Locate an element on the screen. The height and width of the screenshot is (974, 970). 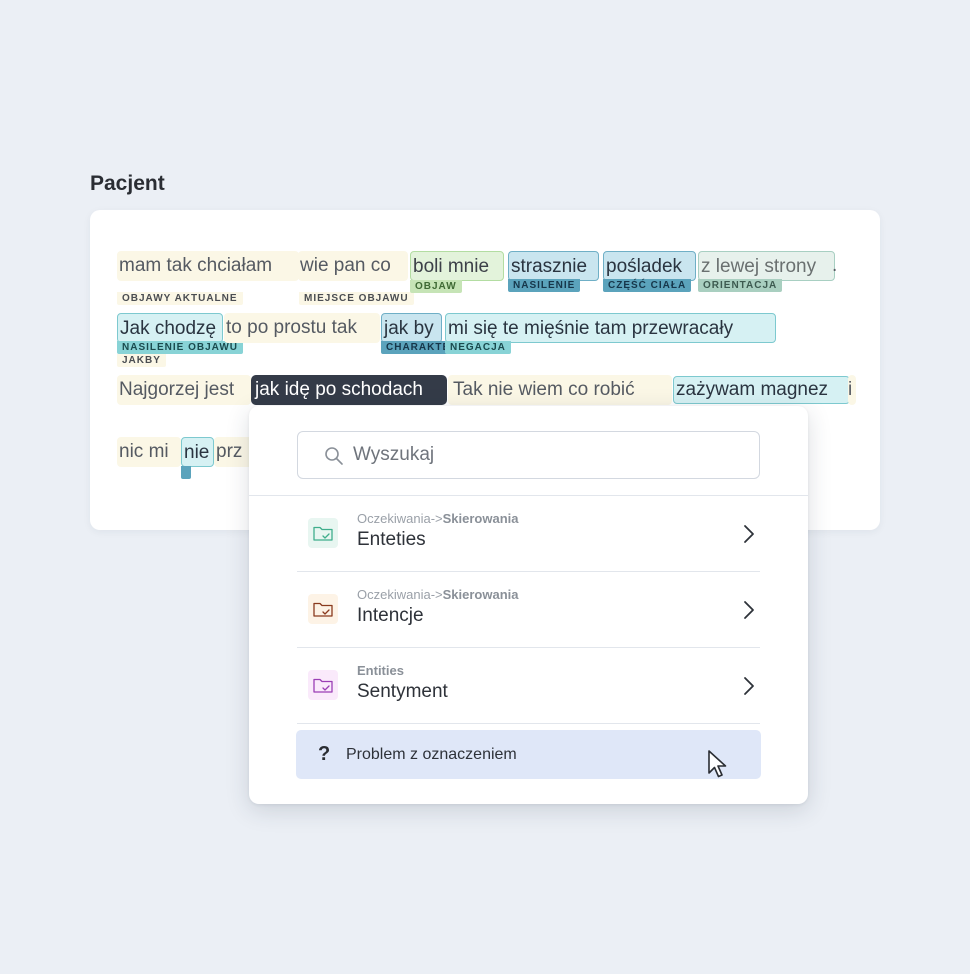
token-mam-tak-chcialam: mam tak chciałam is located at coordinates (208, 266).